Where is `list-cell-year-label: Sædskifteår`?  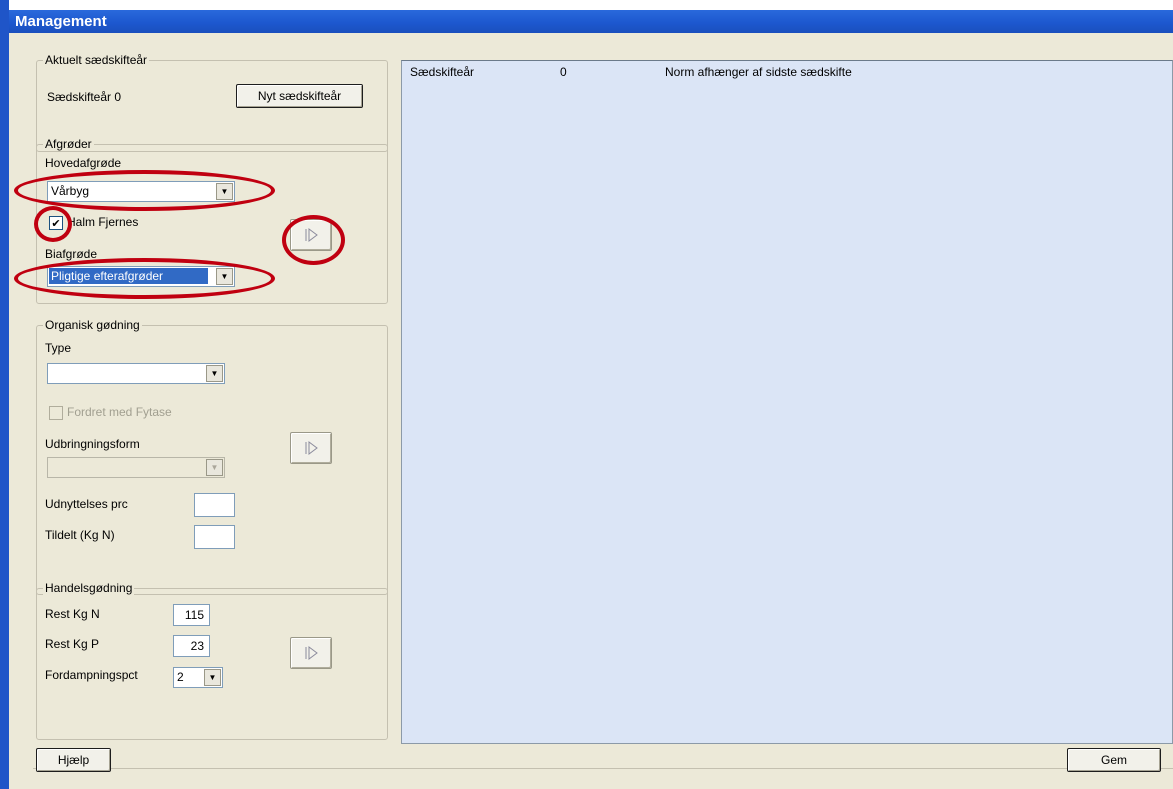 list-cell-year-label: Sædskifteår is located at coordinates (442, 72).